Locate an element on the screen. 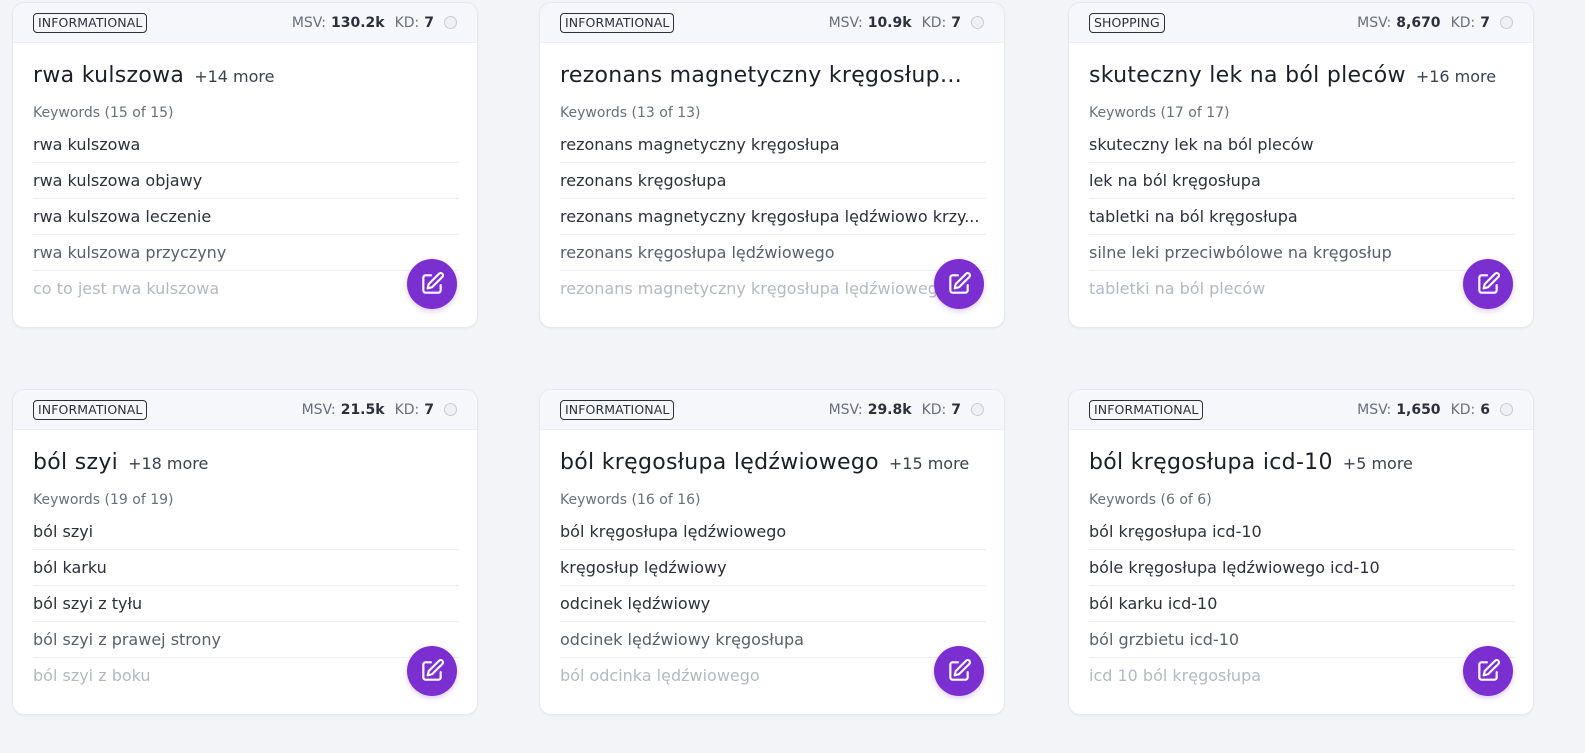 Image resolution: width=1585 pixels, height=753 pixels. title-row: skuteczny lek na ból pleców +16 more is located at coordinates (1301, 80).